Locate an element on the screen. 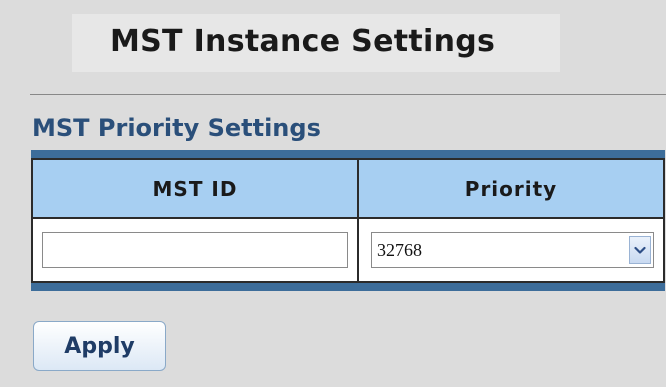  section-title: MST Priority Settings is located at coordinates (176, 128).